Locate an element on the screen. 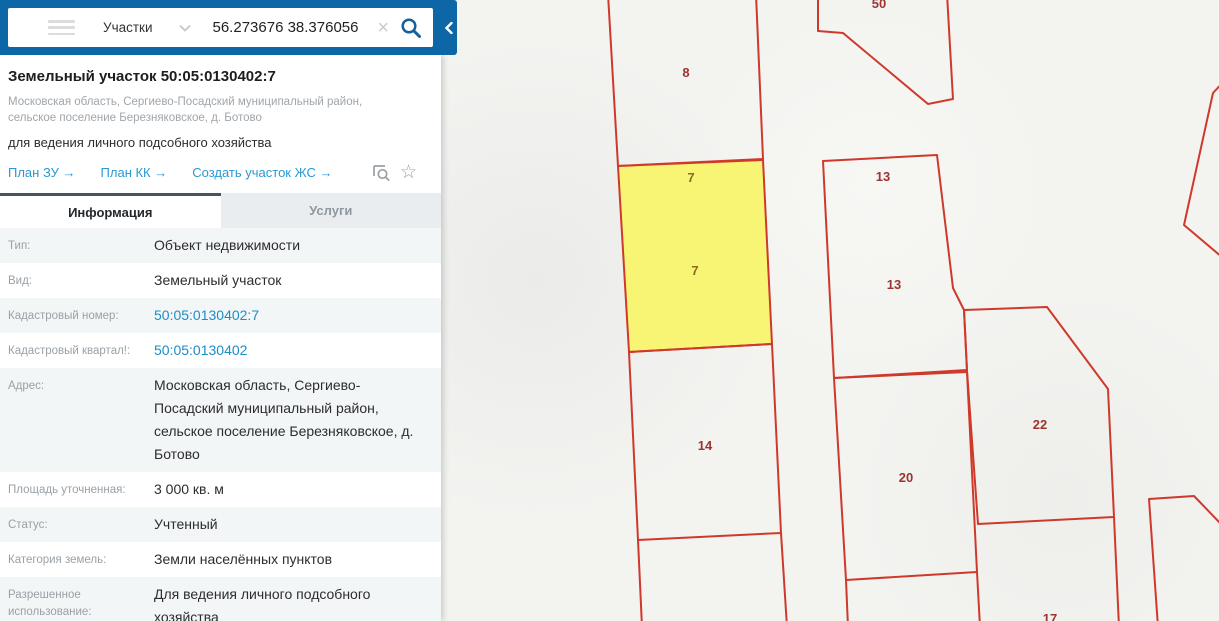 This screenshot has width=1219, height=621. row-label: Адрес: is located at coordinates (26, 386).